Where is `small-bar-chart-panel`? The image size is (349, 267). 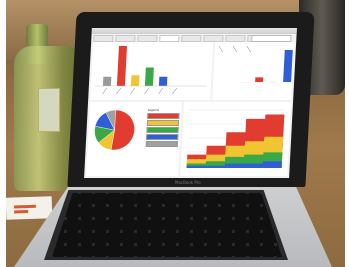 small-bar-chart-panel is located at coordinates (253, 71).